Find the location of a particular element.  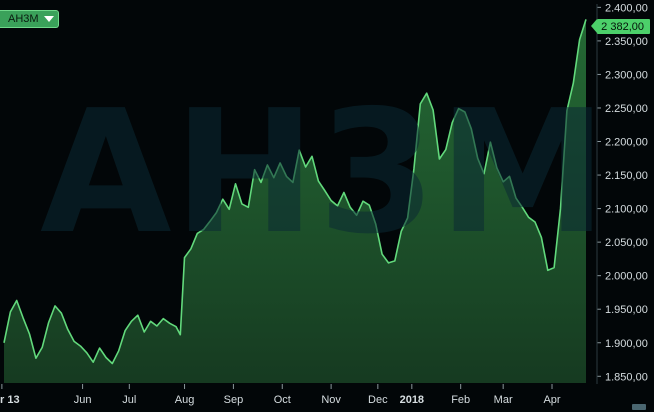

y-tick-label: 2.350,00 is located at coordinates (626, 42).